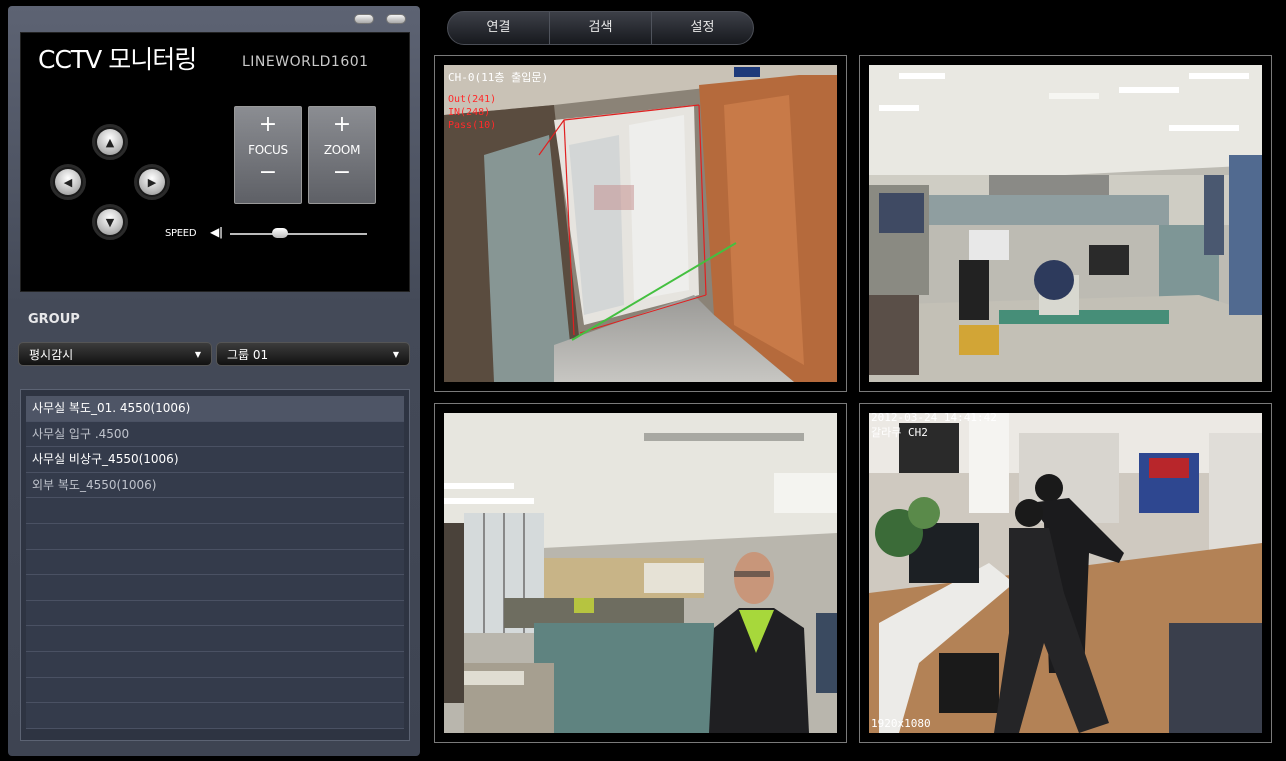  I want to click on ptz-up-button: ▲, so click(110, 142).